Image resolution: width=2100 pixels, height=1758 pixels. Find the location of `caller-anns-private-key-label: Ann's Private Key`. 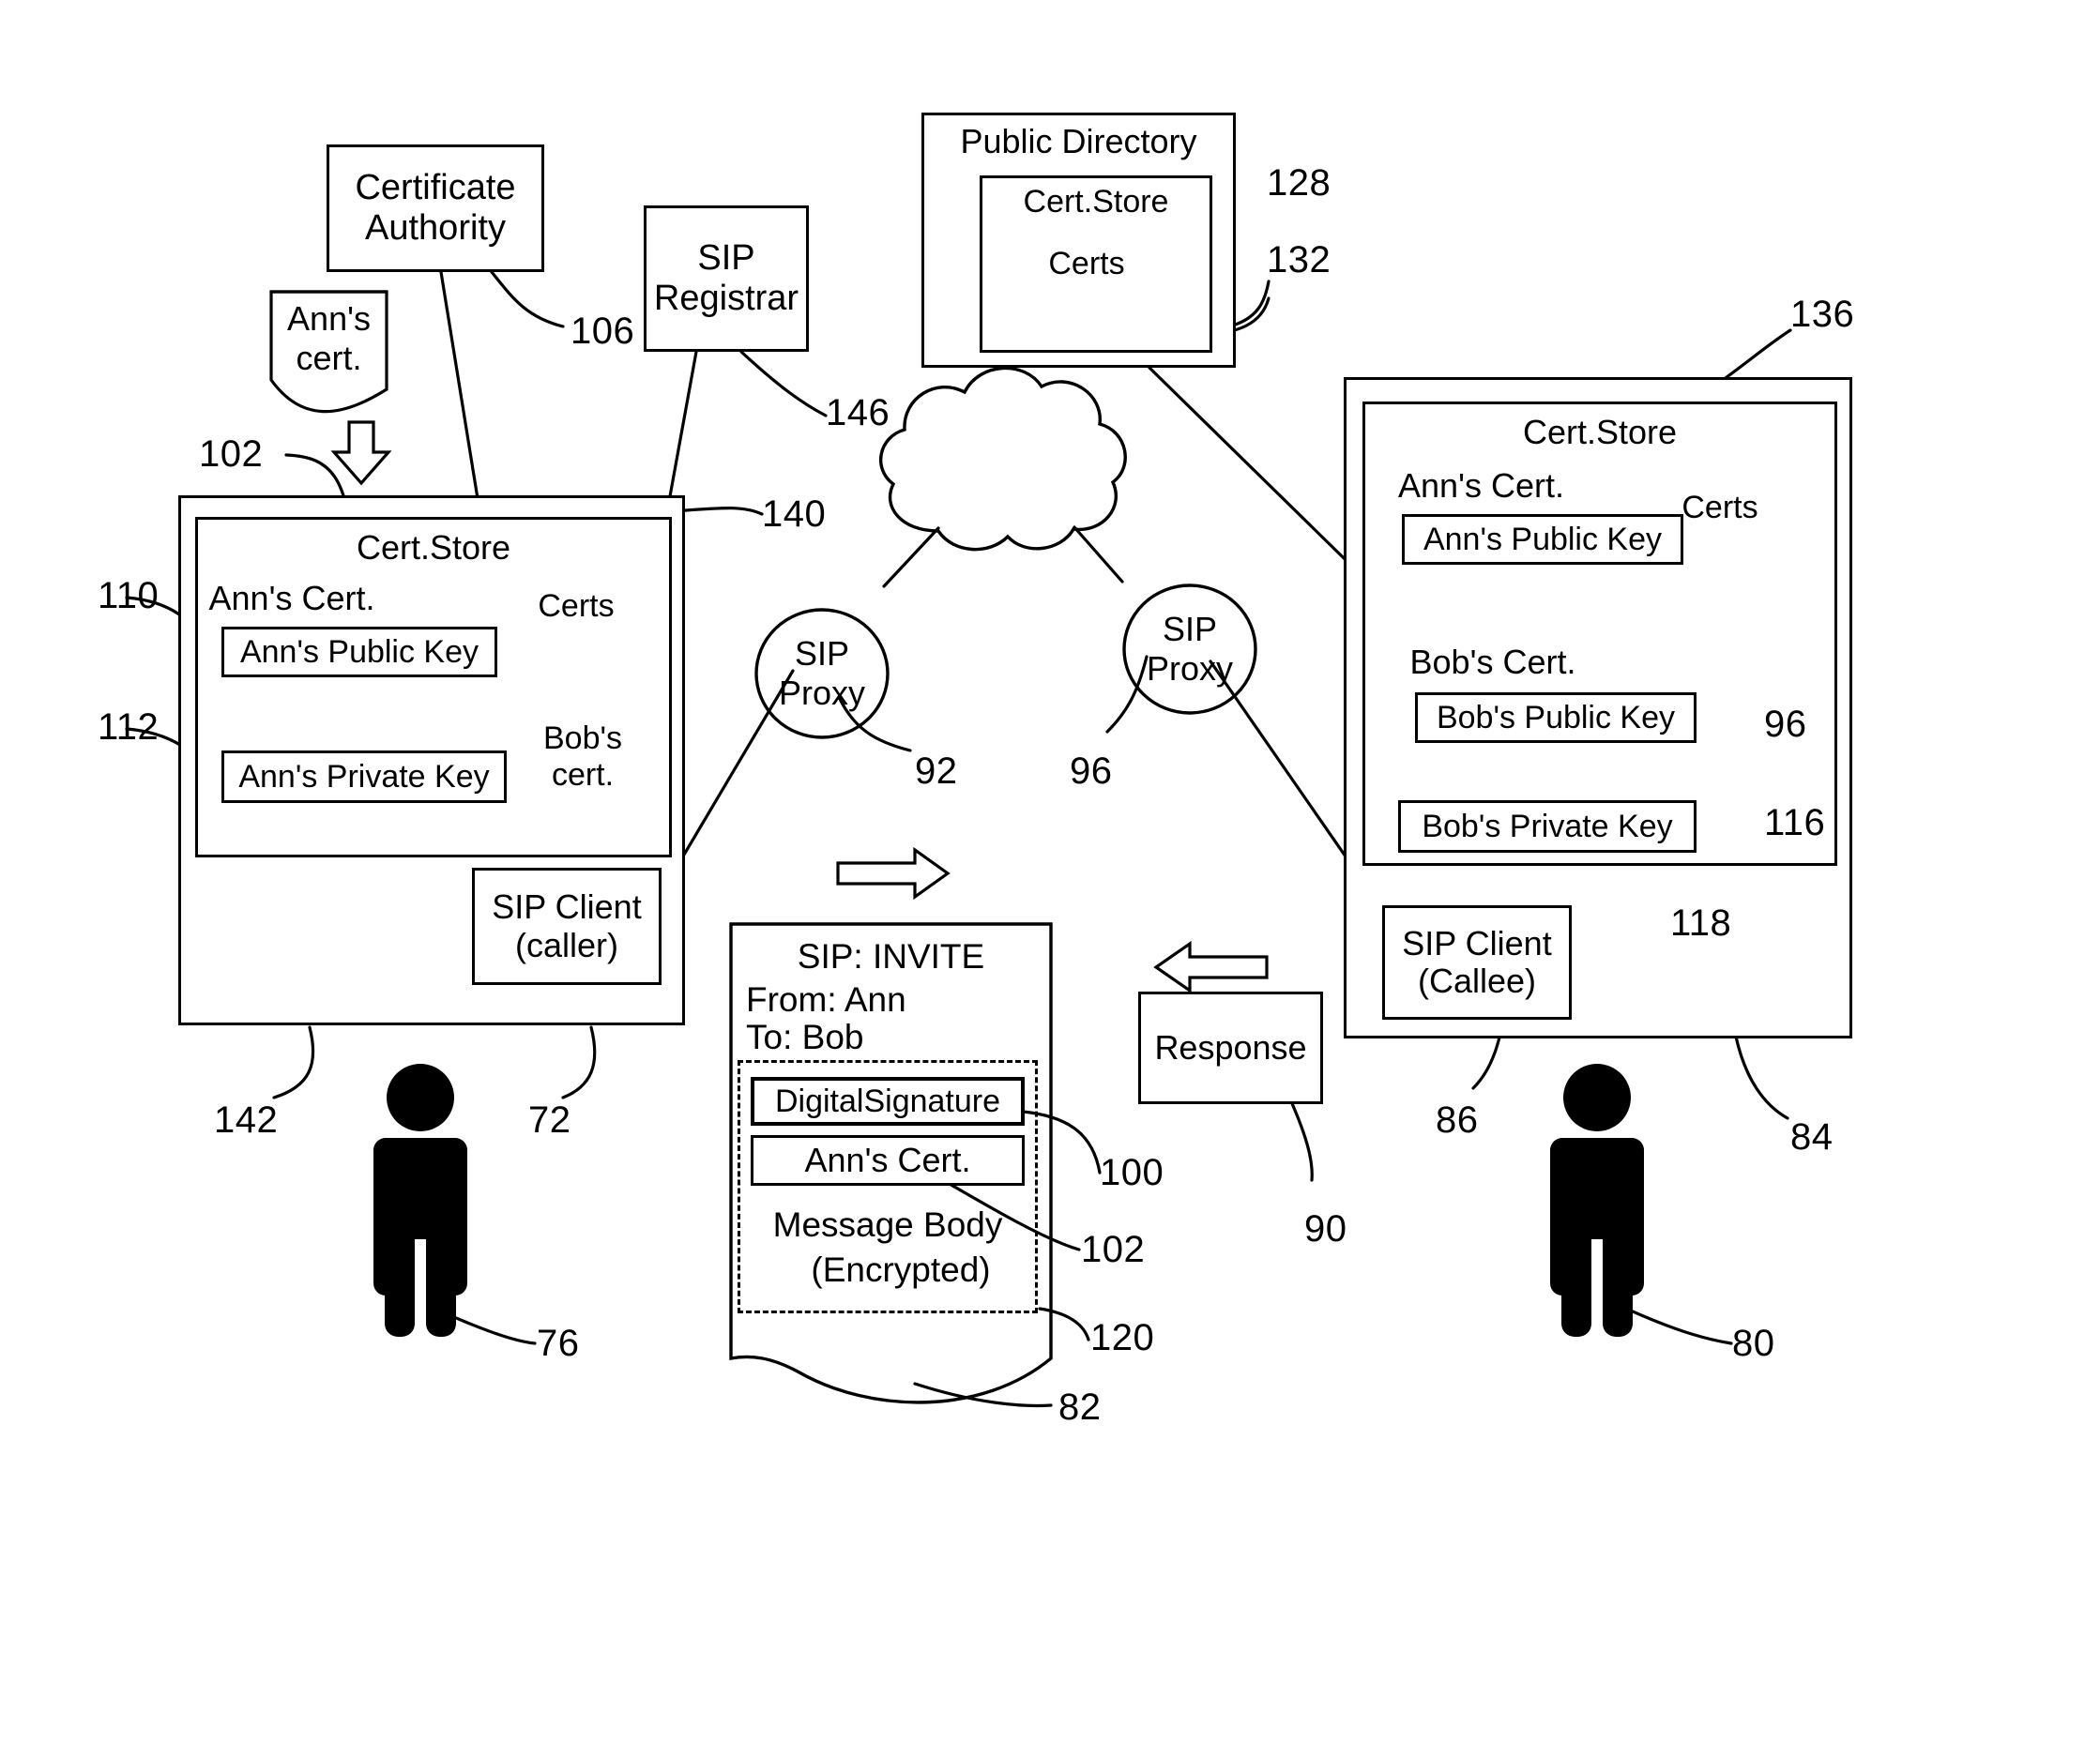

caller-anns-private-key-label: Ann's Private Key is located at coordinates (364, 776).